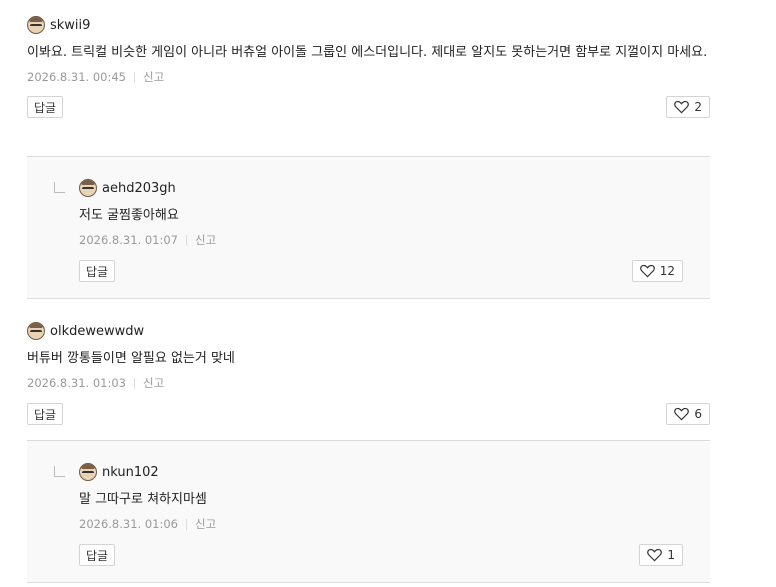 This screenshot has width=776, height=587. Describe the element at coordinates (381, 188) in the screenshot. I see `comment-author: aehd203gh` at that location.